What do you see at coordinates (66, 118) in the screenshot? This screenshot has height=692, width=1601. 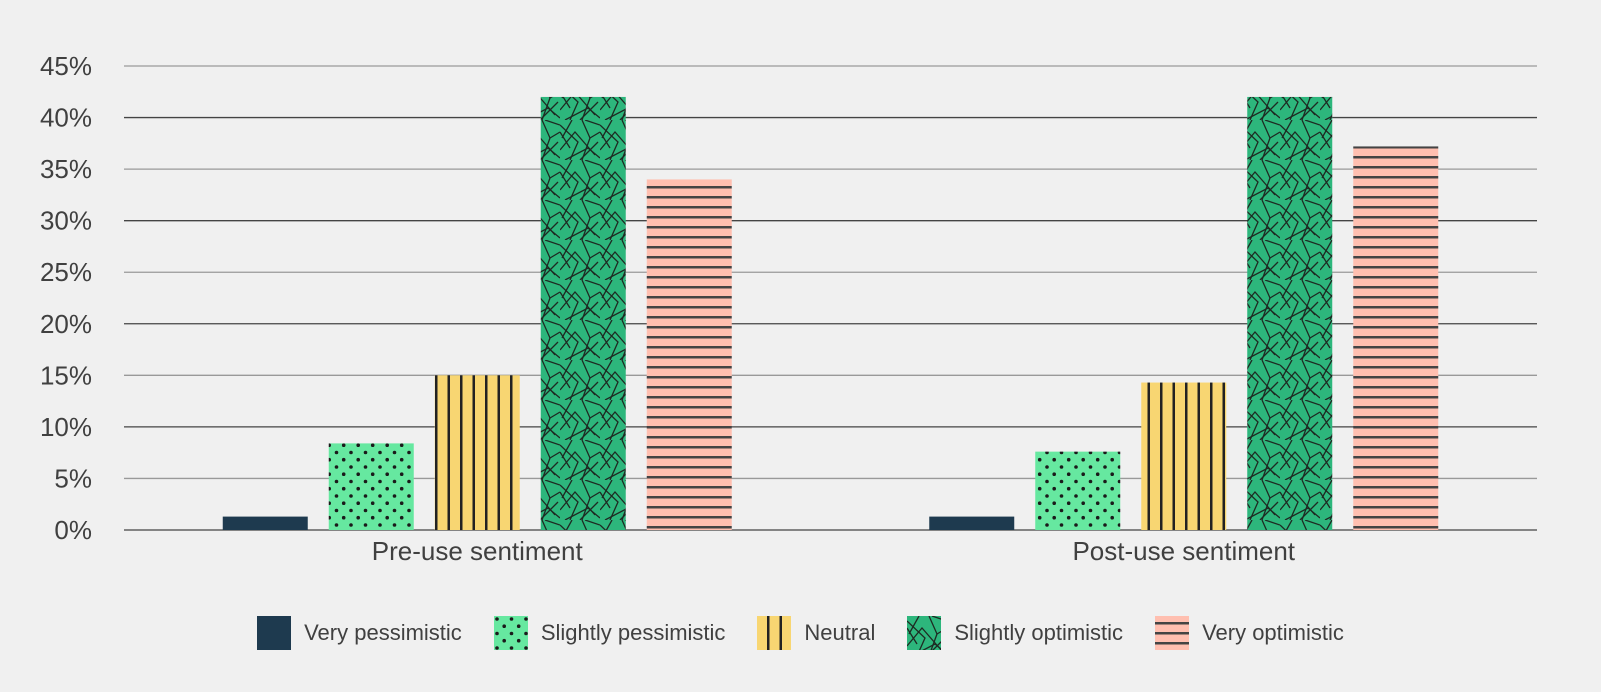 I see `y-tick-label: 40%` at bounding box center [66, 118].